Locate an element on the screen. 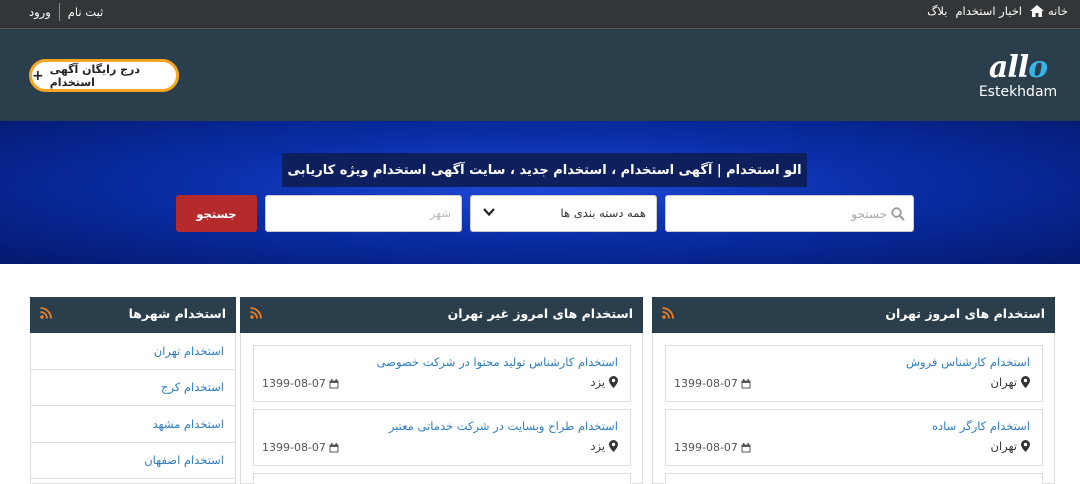  blog-link: بلاگ is located at coordinates (937, 11).